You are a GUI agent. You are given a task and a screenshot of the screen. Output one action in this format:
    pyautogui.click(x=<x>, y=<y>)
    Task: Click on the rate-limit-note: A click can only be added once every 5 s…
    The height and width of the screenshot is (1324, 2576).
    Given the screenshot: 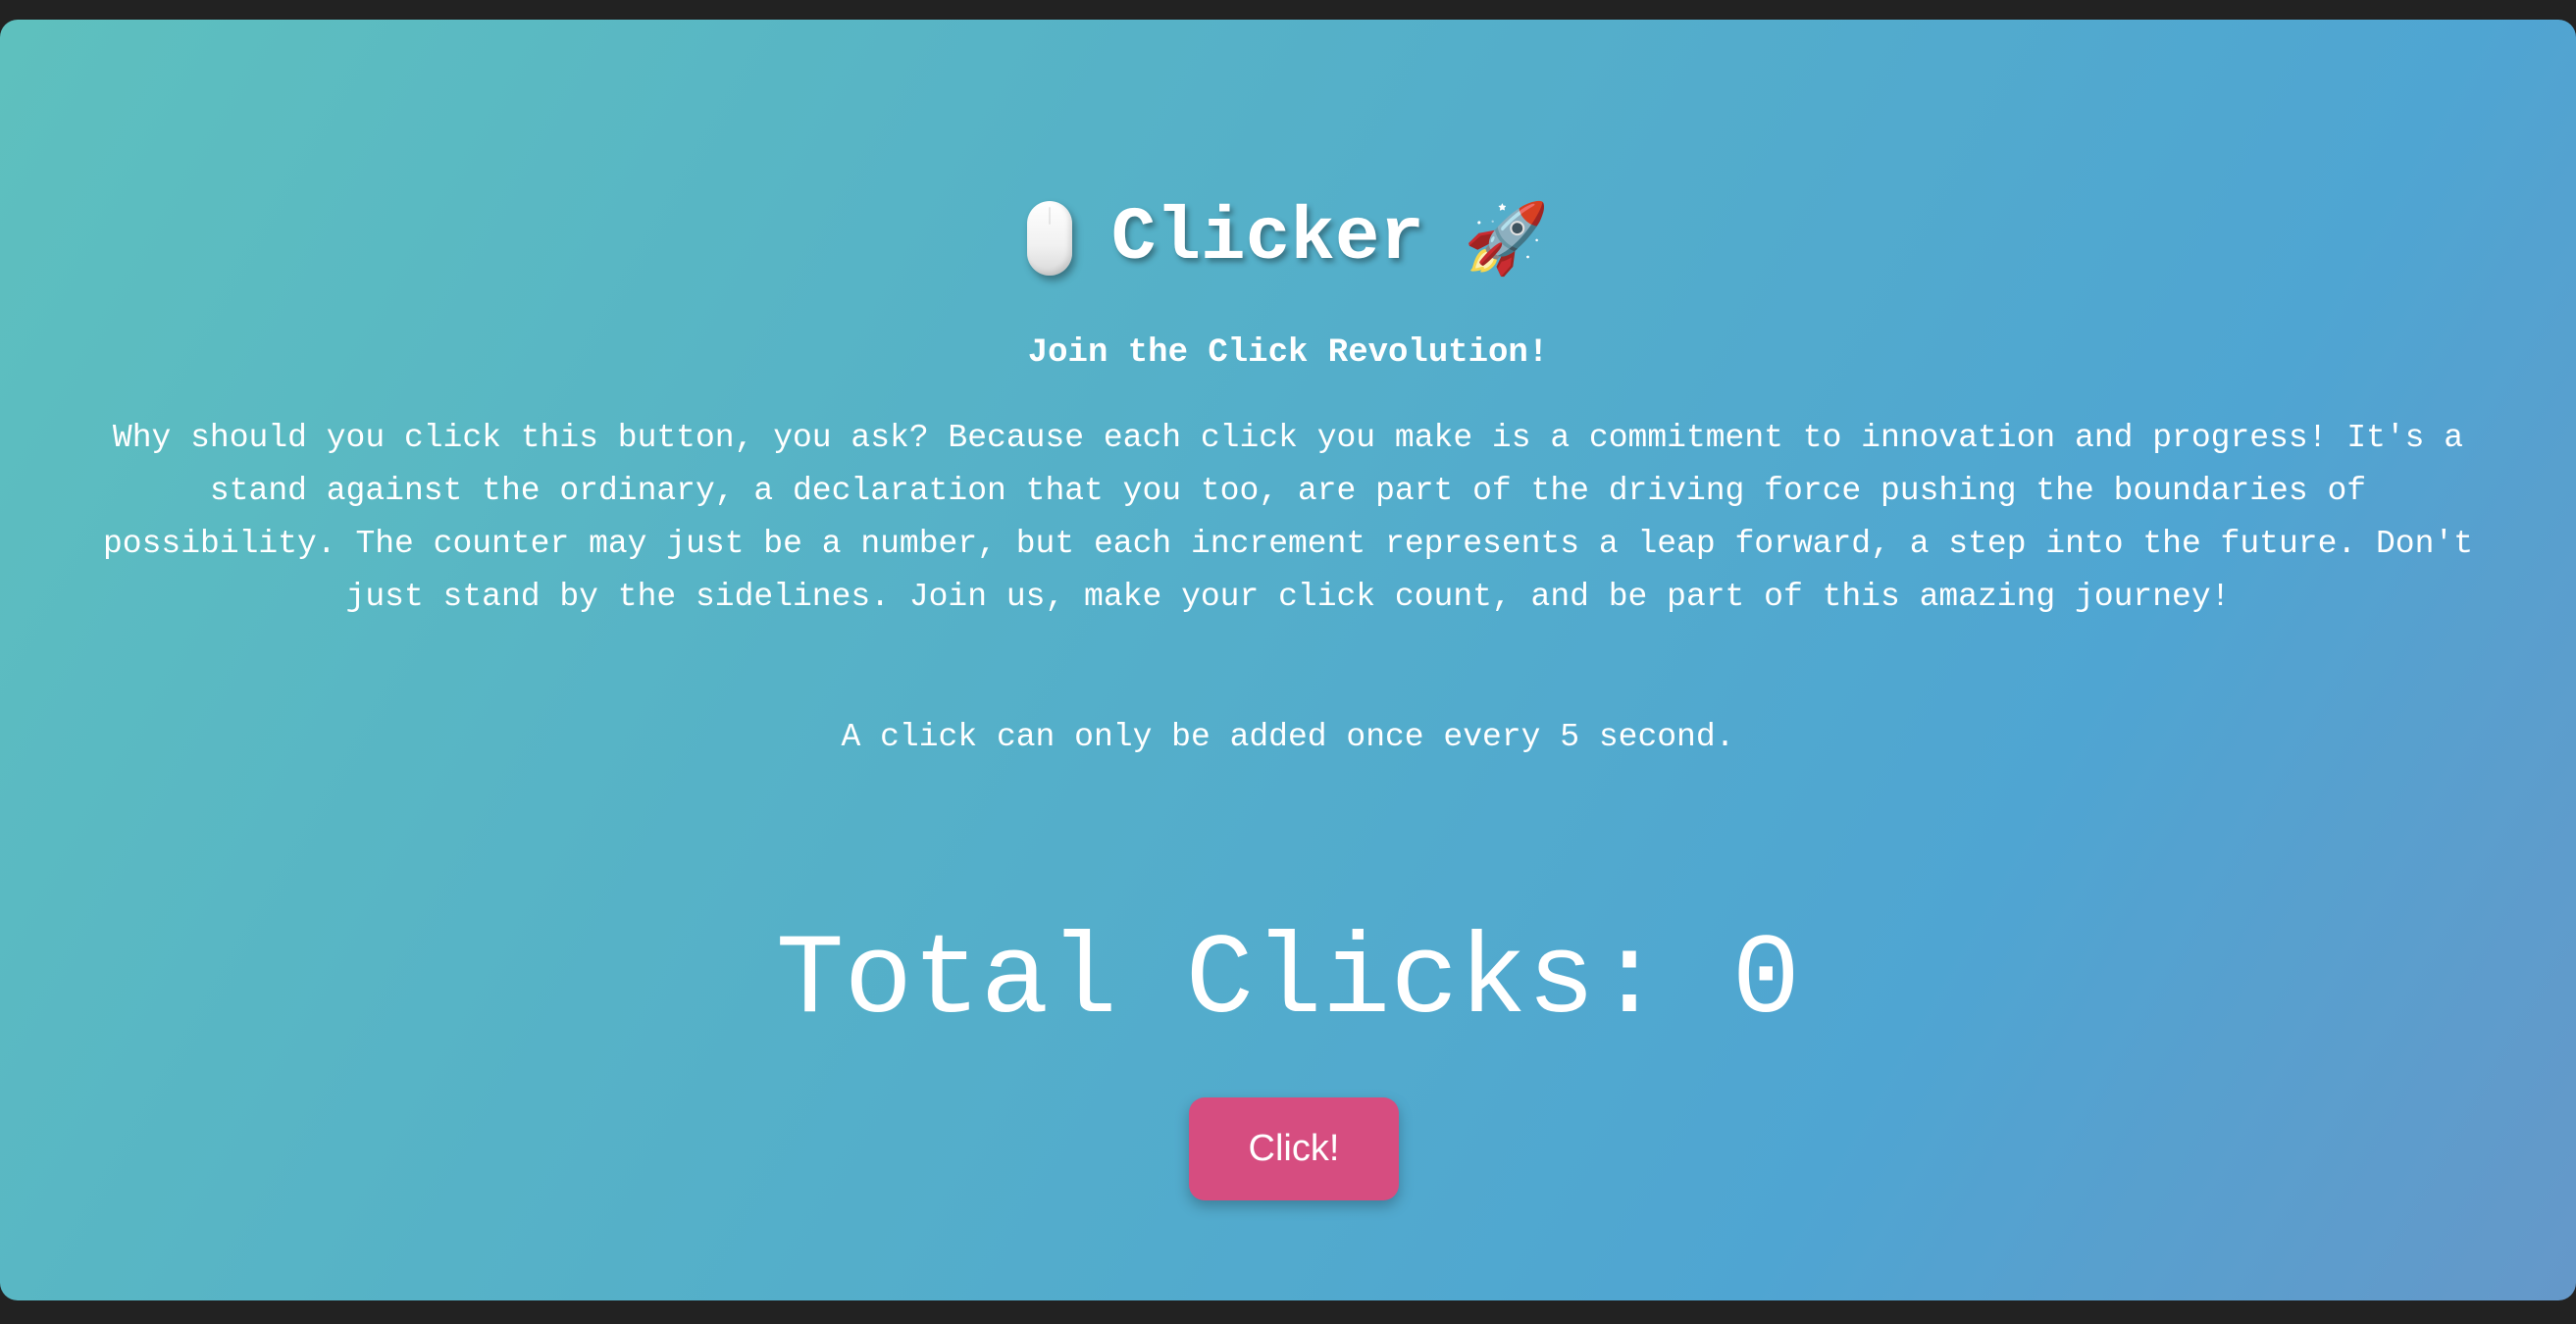 What is the action you would take?
    pyautogui.click(x=1288, y=737)
    